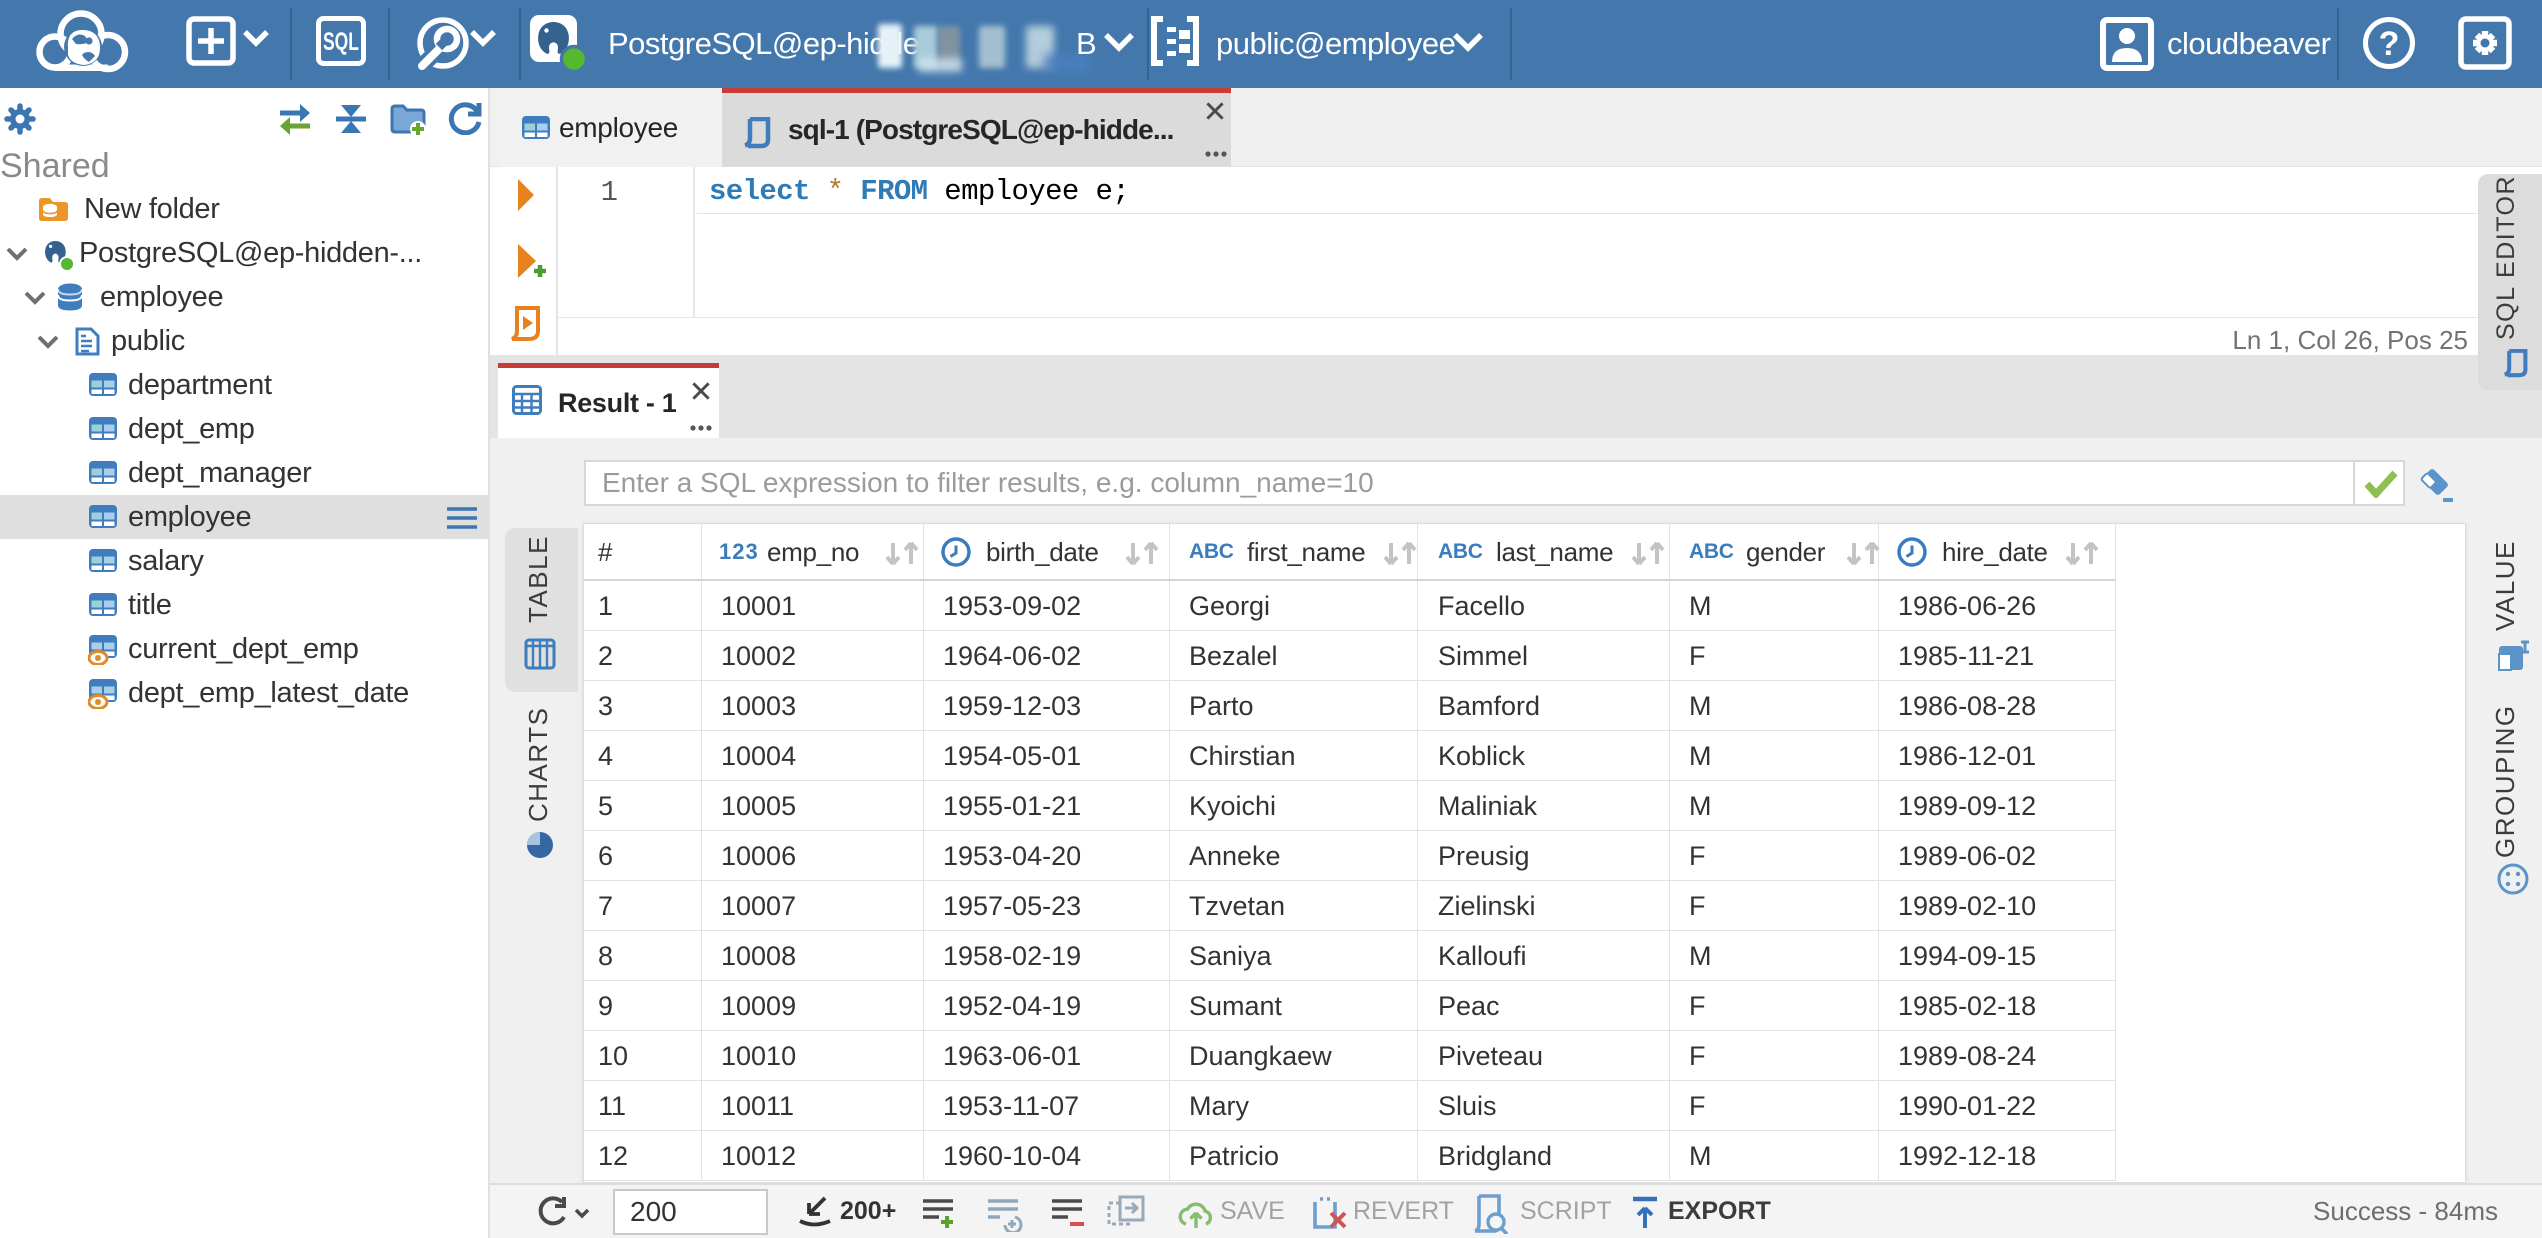 This screenshot has height=1238, width=2542. Describe the element at coordinates (341, 42) in the screenshot. I see `svg-text: SQL` at that location.